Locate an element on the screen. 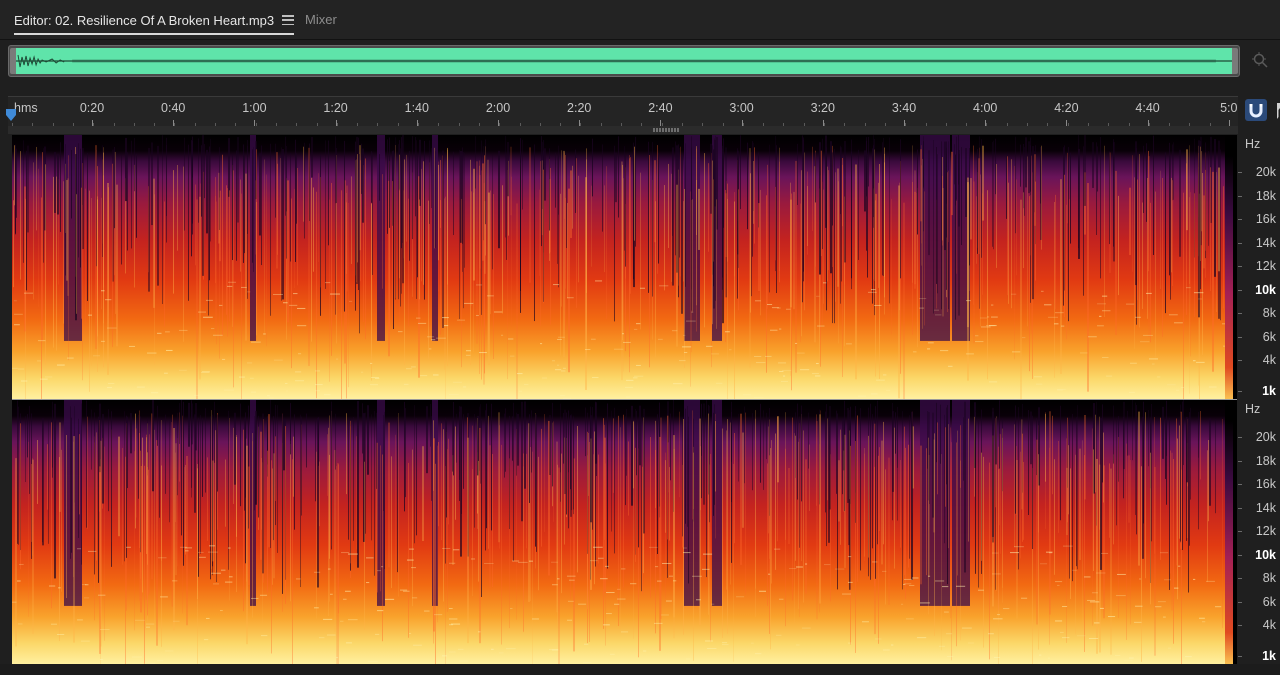 Image resolution: width=1280 pixels, height=675 pixels. time-tick-label: 5:0 is located at coordinates (1229, 108).